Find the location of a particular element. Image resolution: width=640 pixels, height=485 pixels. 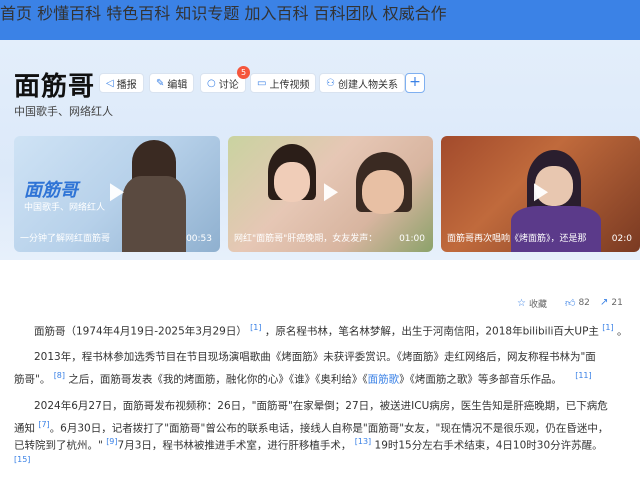

favorite-button: ☆ 收藏 is located at coordinates (532, 303).